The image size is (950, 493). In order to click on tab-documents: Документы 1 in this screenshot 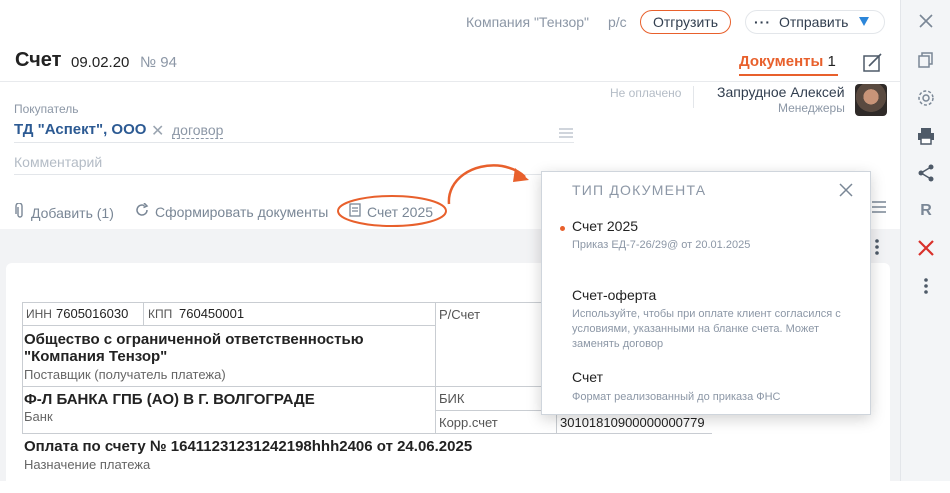, I will do `click(787, 61)`.